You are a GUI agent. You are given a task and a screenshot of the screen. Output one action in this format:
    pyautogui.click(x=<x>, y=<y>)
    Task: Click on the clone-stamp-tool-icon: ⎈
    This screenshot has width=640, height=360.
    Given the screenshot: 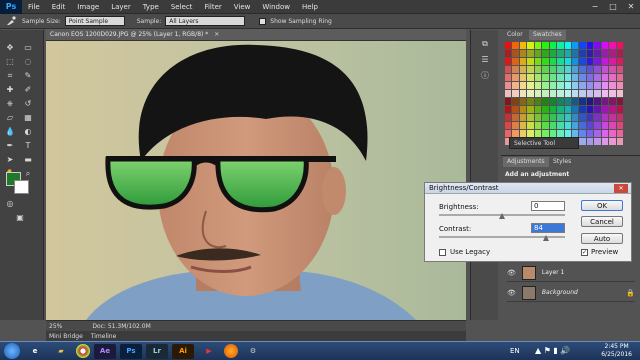 What is the action you would take?
    pyautogui.click(x=10, y=103)
    